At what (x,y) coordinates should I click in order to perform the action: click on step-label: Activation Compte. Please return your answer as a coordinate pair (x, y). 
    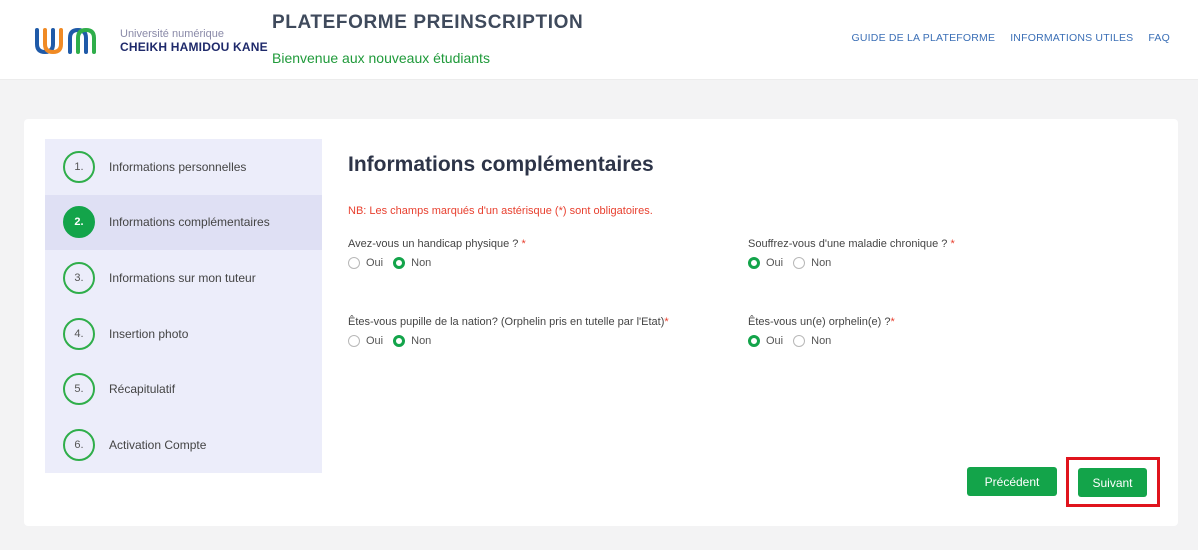
    Looking at the image, I should click on (158, 444).